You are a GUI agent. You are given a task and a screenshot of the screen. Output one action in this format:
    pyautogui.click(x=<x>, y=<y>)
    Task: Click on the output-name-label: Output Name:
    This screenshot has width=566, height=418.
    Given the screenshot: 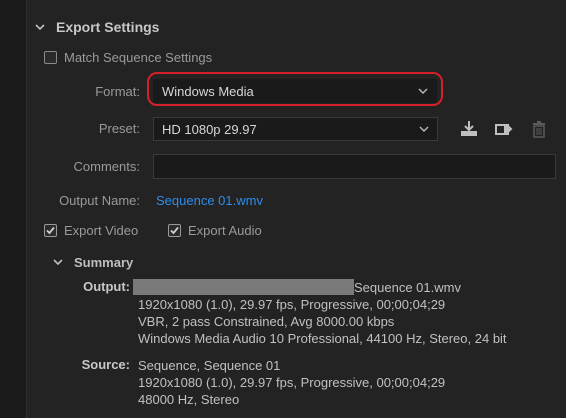 What is the action you would take?
    pyautogui.click(x=99, y=200)
    